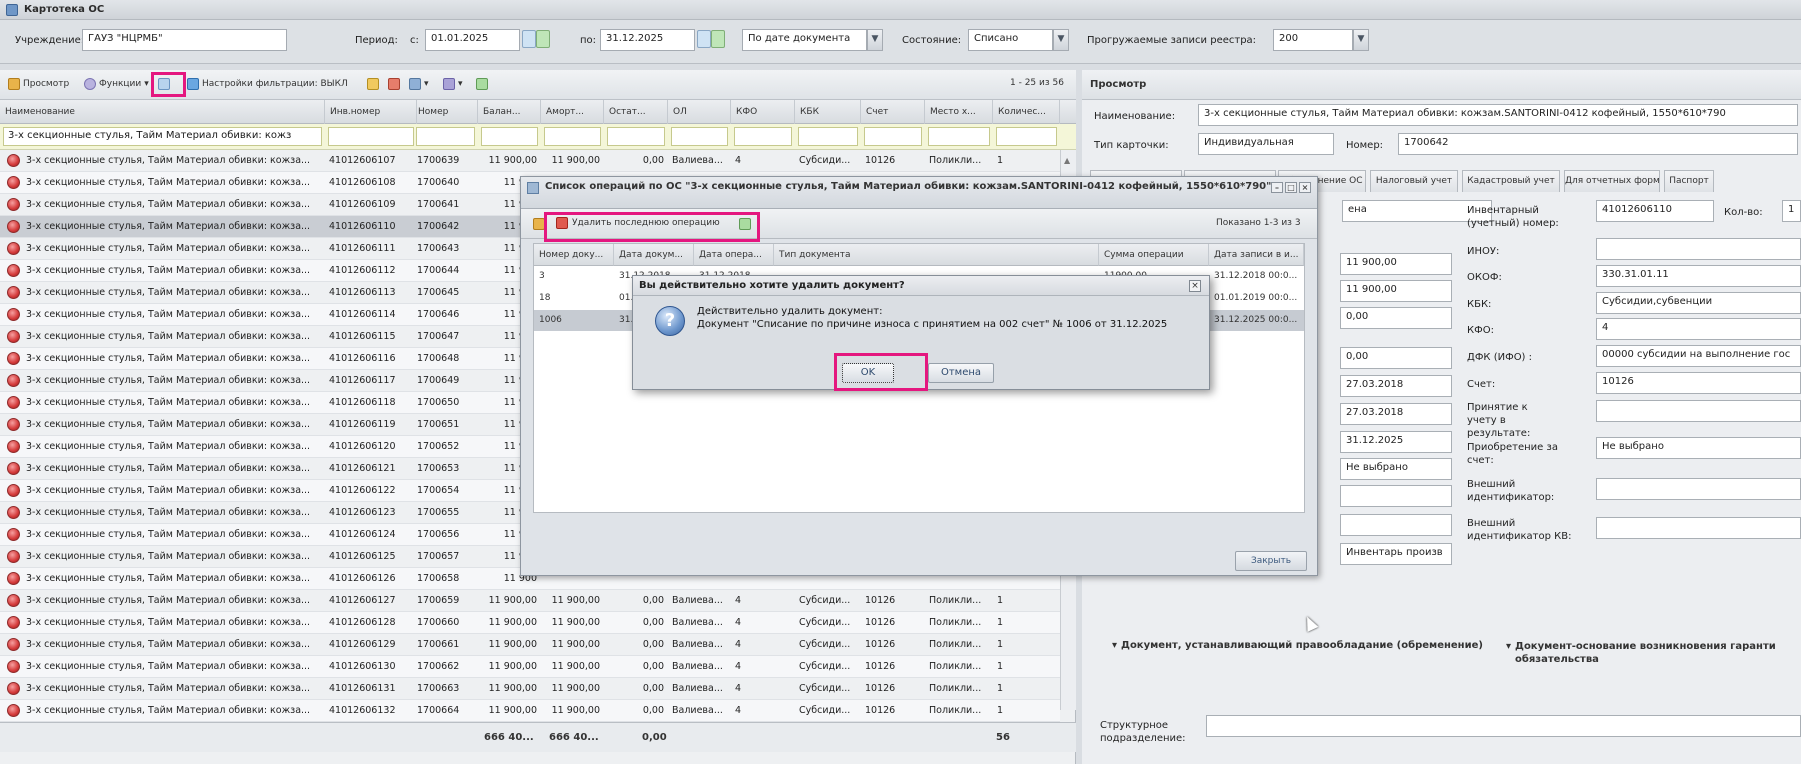 The image size is (1801, 764). Describe the element at coordinates (1503, 726) in the screenshot. I see `structural-unit-field` at that location.